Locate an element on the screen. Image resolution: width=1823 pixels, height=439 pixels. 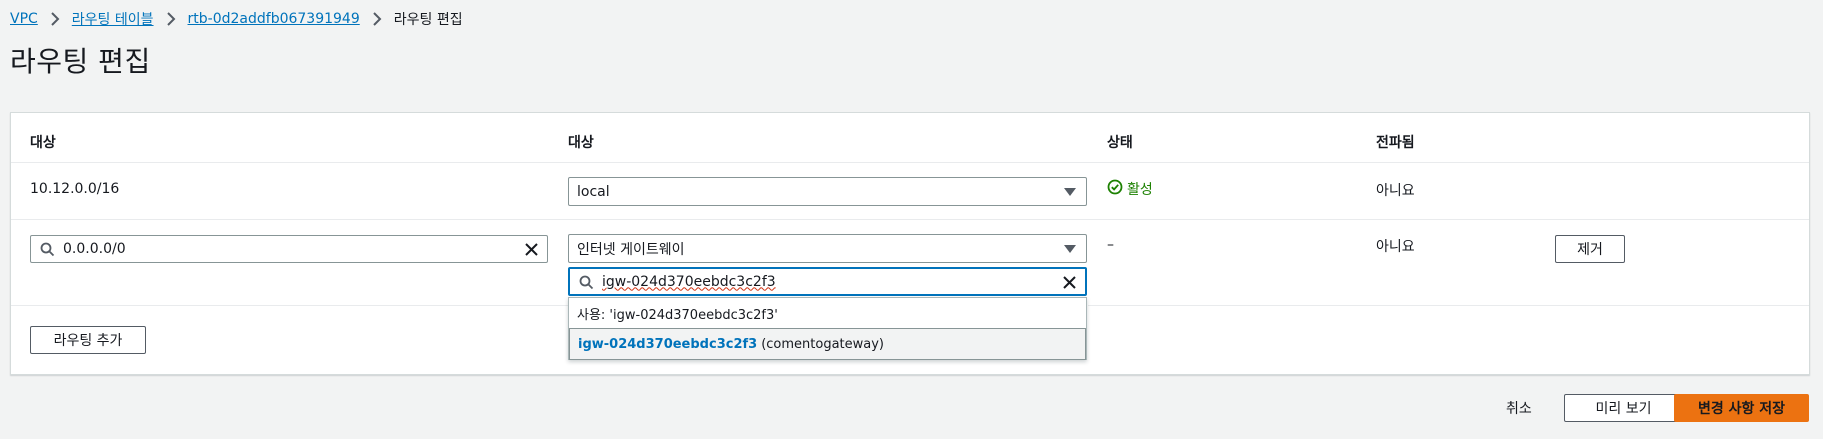
status-value: – is located at coordinates (1110, 245).